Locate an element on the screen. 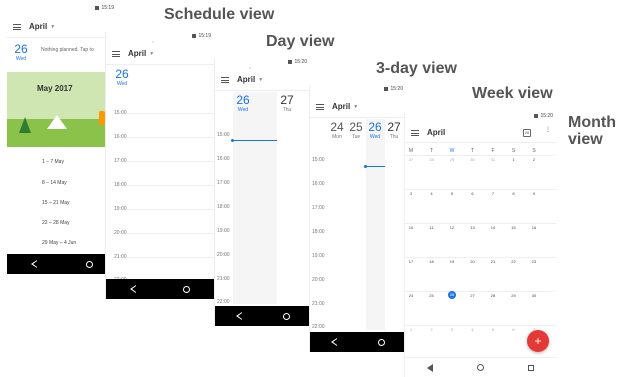  month-day-cell: 21 is located at coordinates (493, 261).